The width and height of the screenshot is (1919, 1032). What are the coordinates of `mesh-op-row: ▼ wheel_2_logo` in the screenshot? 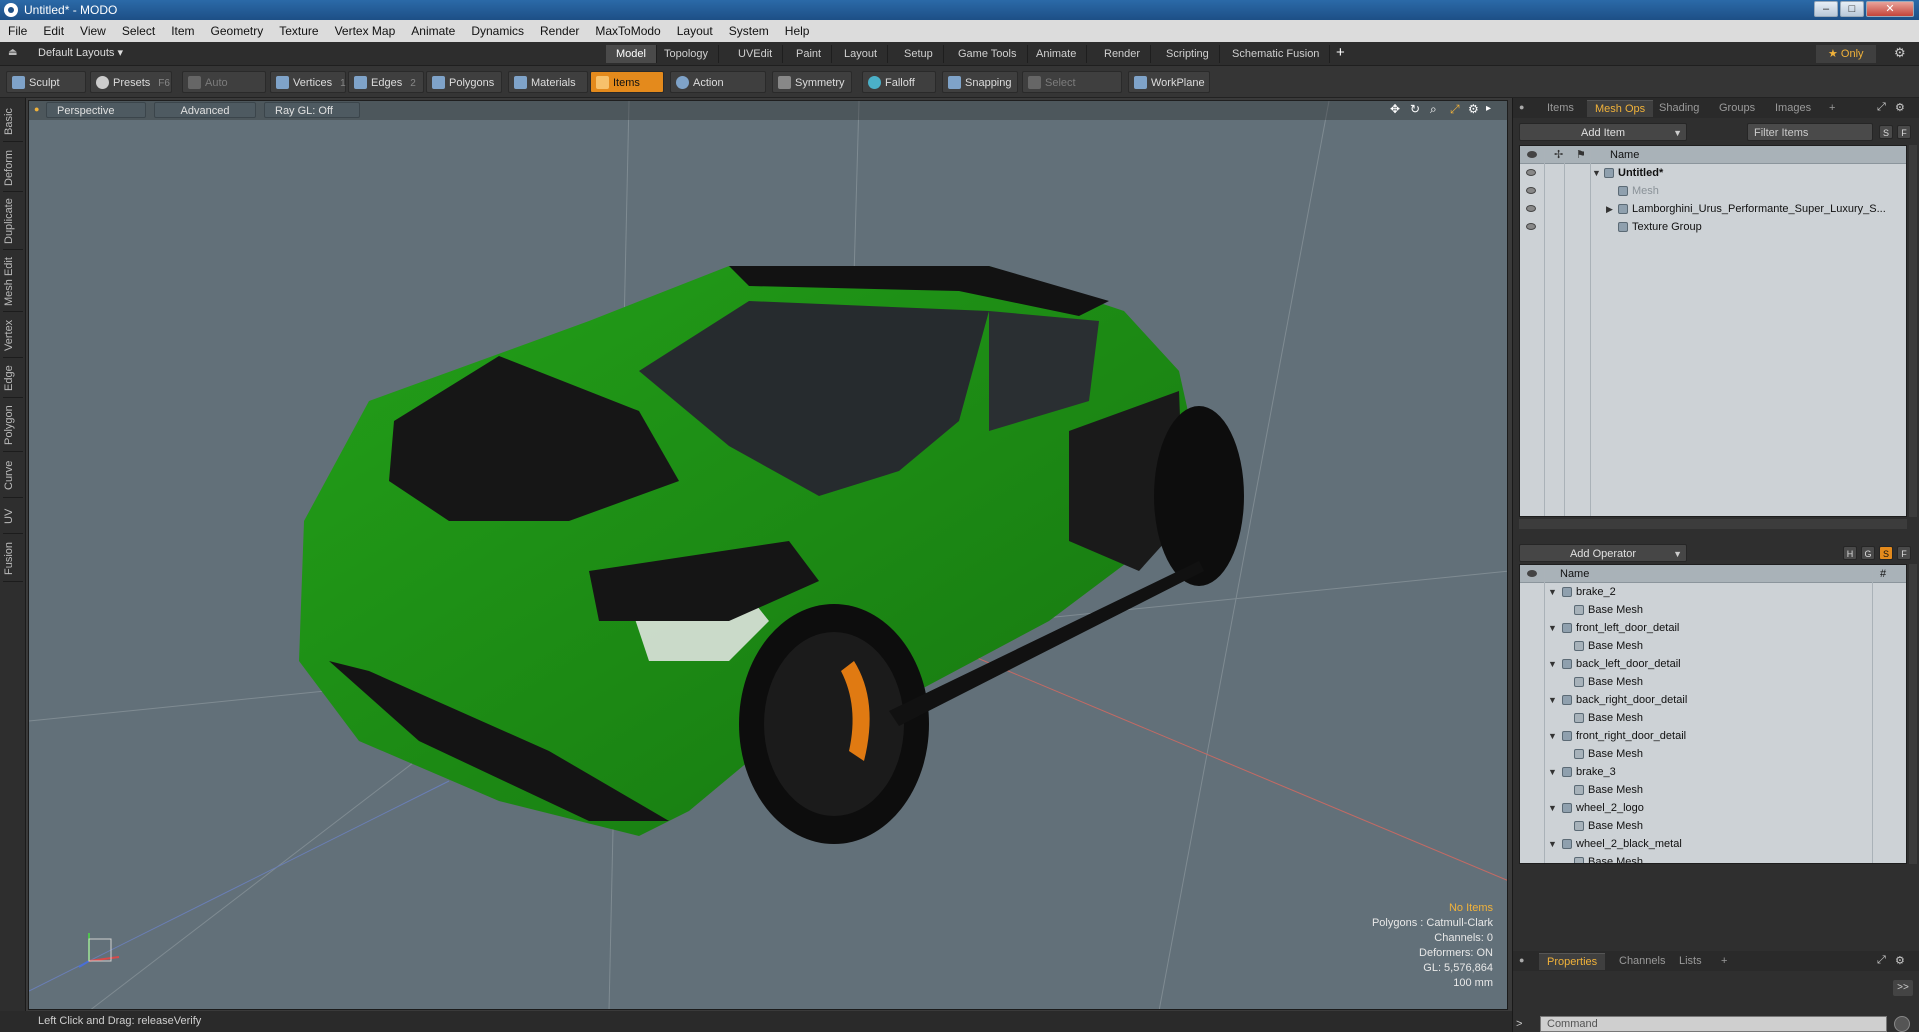 It's located at (1713, 808).